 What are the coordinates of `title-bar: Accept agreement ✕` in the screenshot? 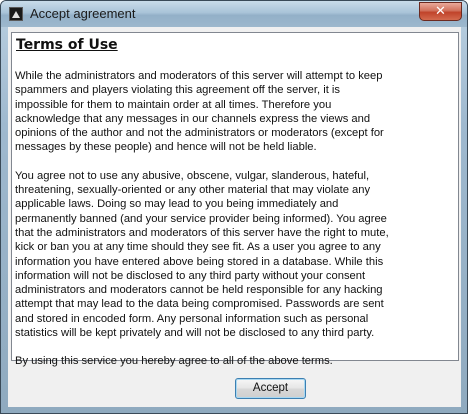 It's located at (234, 14).